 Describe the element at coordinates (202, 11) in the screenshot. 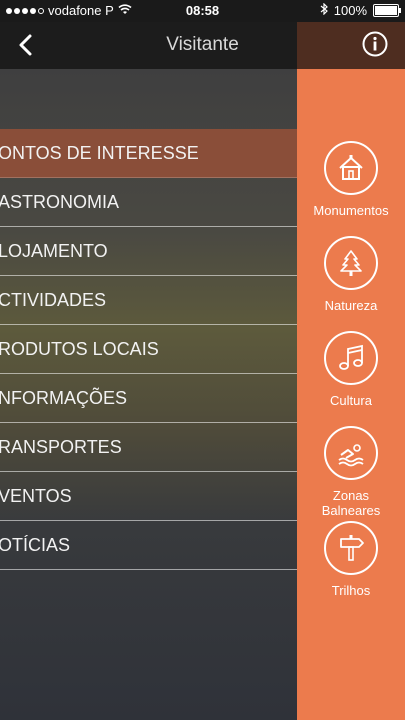

I see `status-bar: vodafone P 08:58 100%` at that location.